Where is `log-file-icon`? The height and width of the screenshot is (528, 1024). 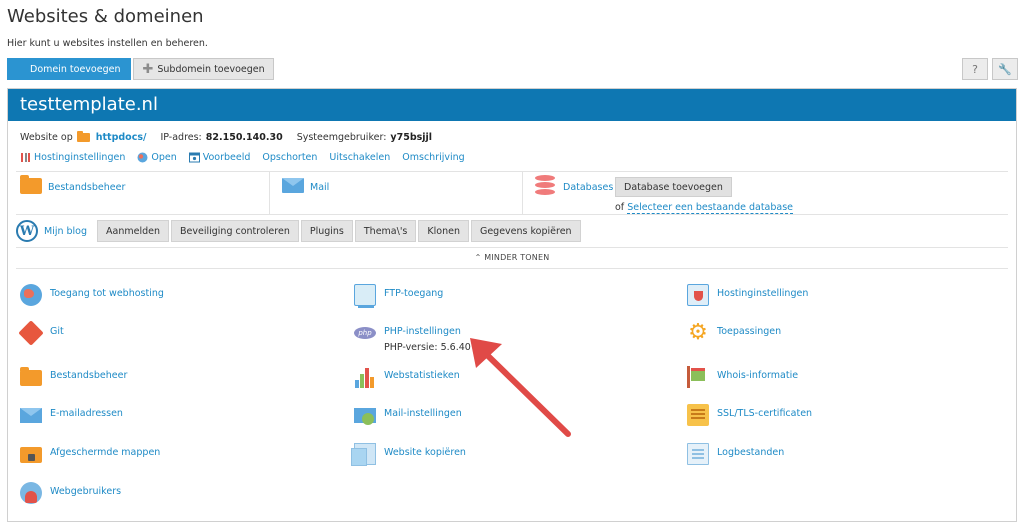 log-file-icon is located at coordinates (698, 454).